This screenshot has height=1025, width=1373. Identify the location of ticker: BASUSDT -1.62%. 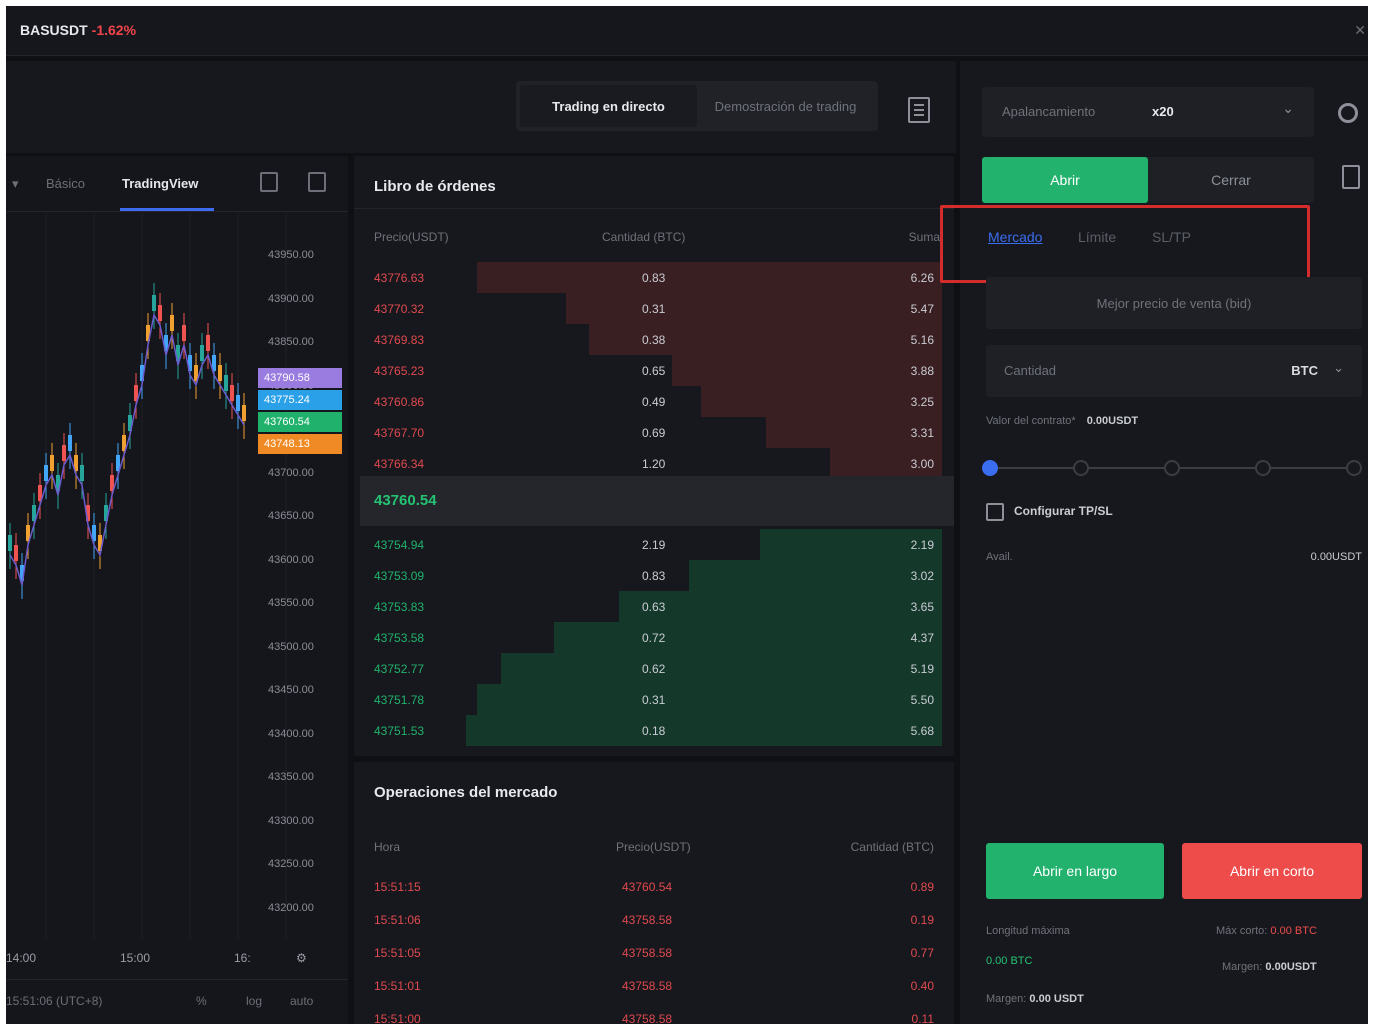
(78, 30).